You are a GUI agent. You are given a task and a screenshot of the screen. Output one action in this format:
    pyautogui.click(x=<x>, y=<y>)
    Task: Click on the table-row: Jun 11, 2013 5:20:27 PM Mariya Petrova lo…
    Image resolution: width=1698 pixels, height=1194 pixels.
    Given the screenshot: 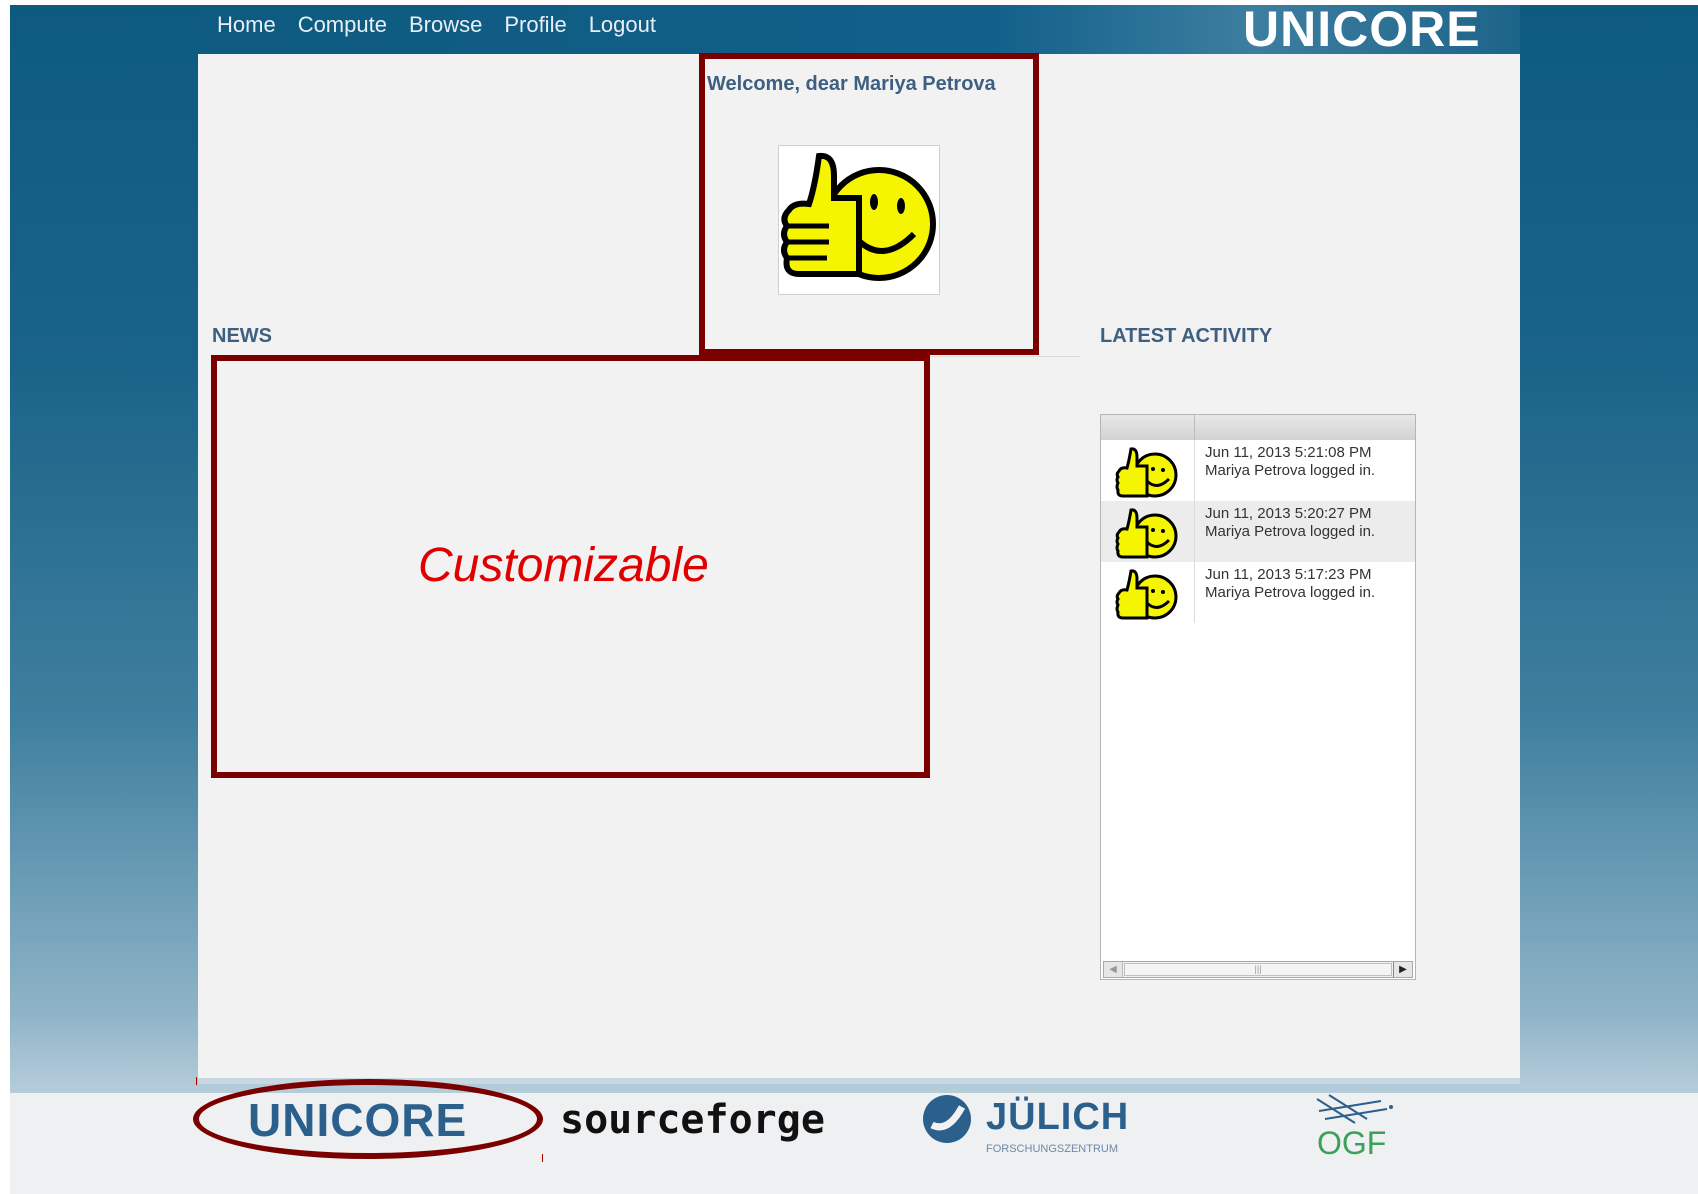 What is the action you would take?
    pyautogui.click(x=1258, y=531)
    